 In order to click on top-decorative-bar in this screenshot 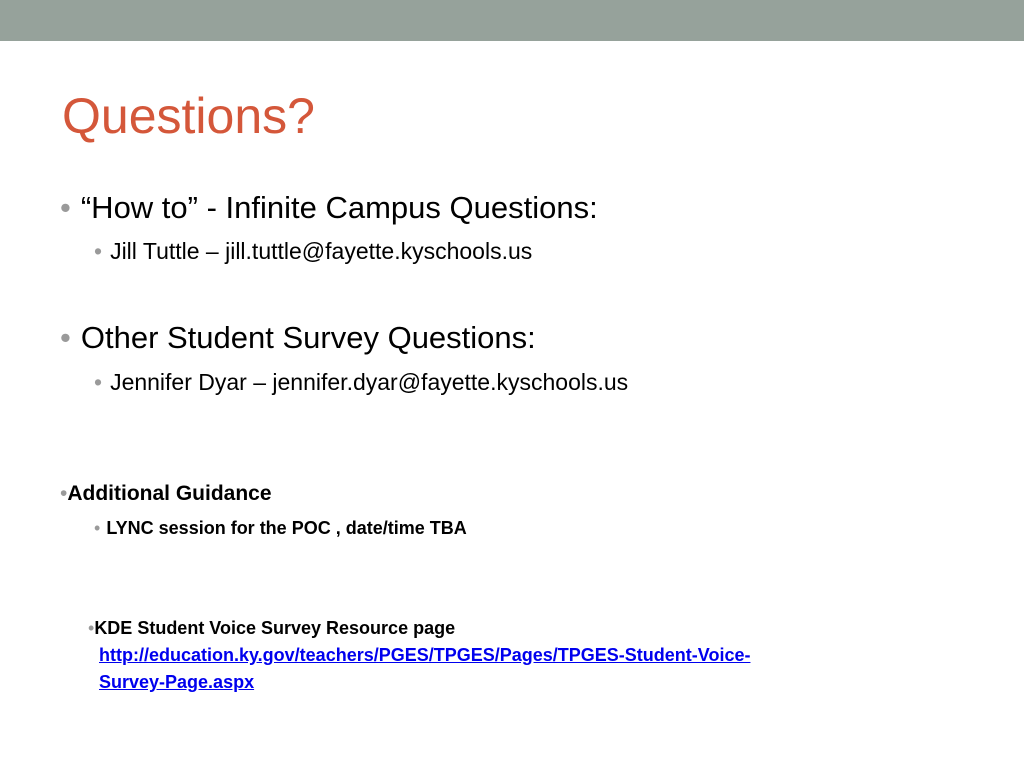, I will do `click(512, 20)`.